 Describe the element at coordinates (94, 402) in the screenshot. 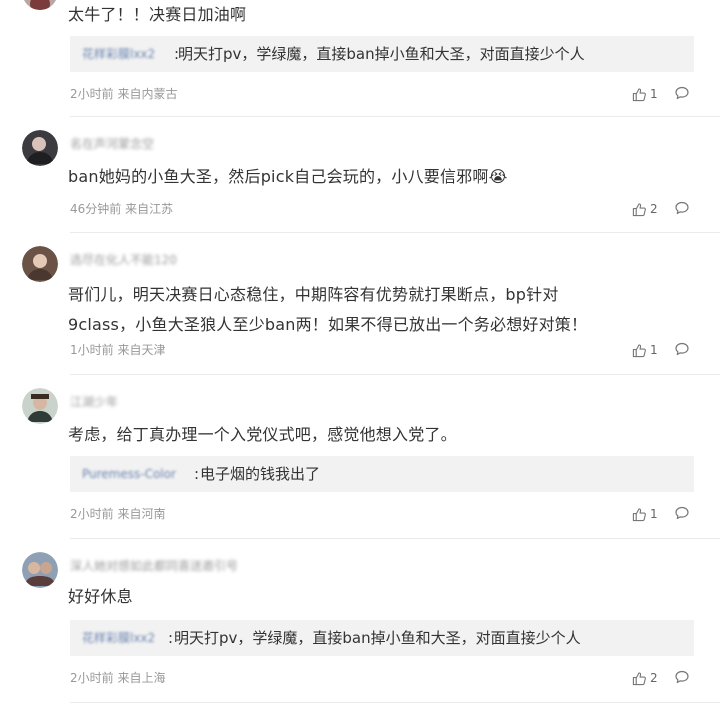

I see `username: 江湖少年` at that location.